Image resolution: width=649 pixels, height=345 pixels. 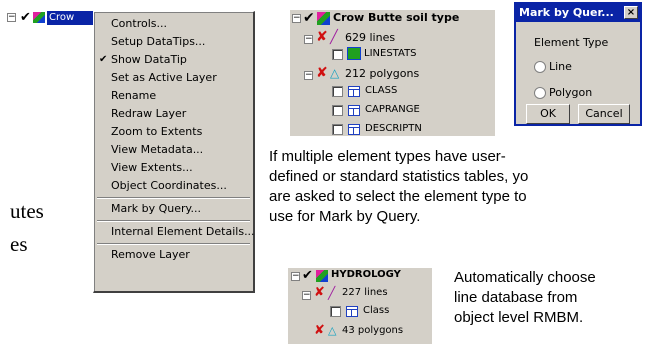 I want to click on checkmark-icon: ✔, so click(x=103, y=59).